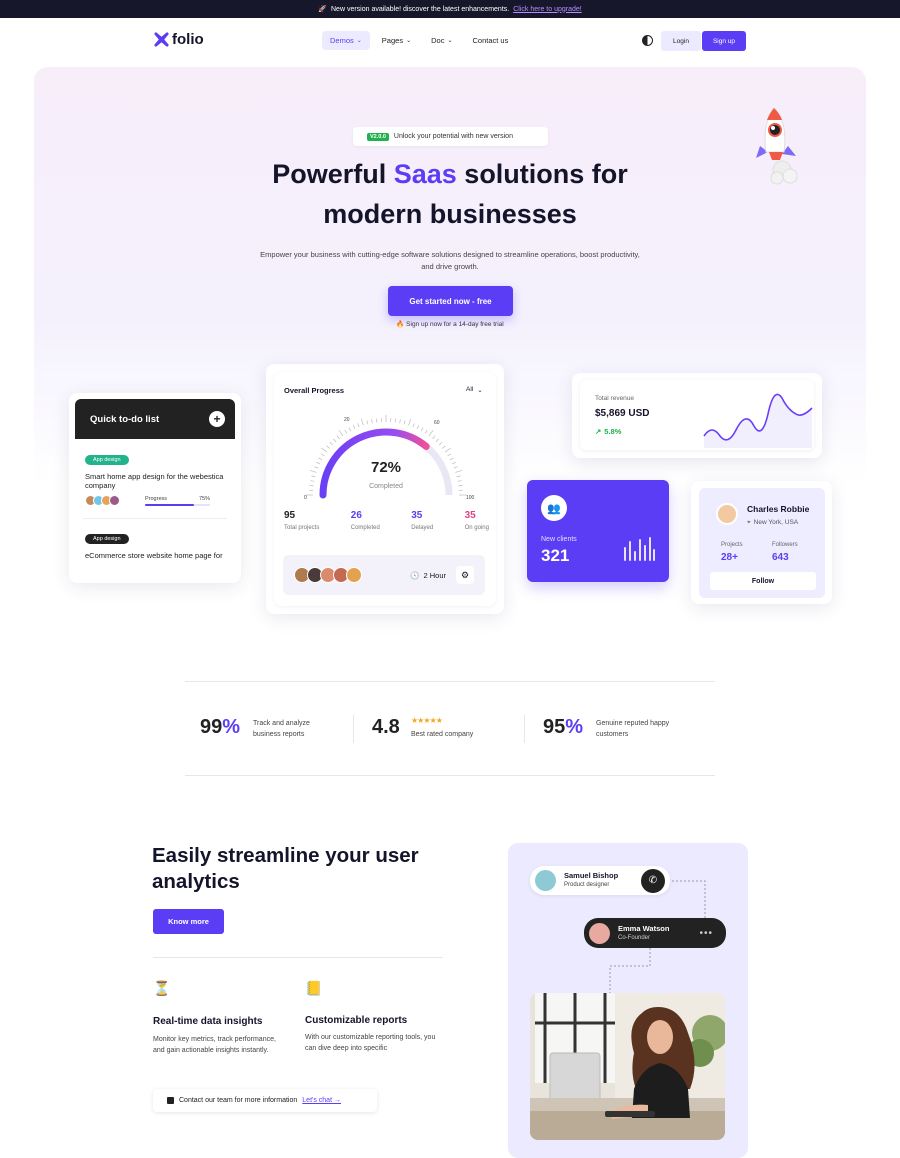  I want to click on logo: folio, so click(179, 39).